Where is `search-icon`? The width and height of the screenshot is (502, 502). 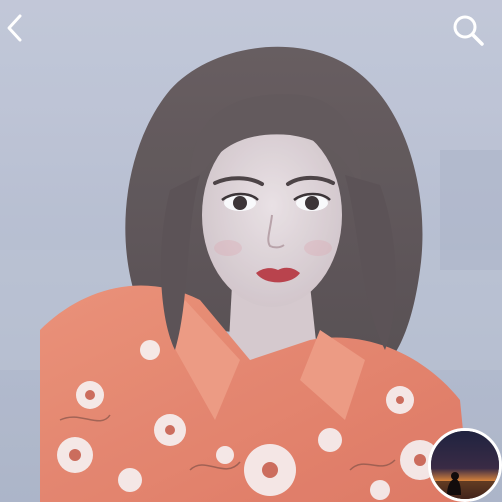 search-icon is located at coordinates (468, 30).